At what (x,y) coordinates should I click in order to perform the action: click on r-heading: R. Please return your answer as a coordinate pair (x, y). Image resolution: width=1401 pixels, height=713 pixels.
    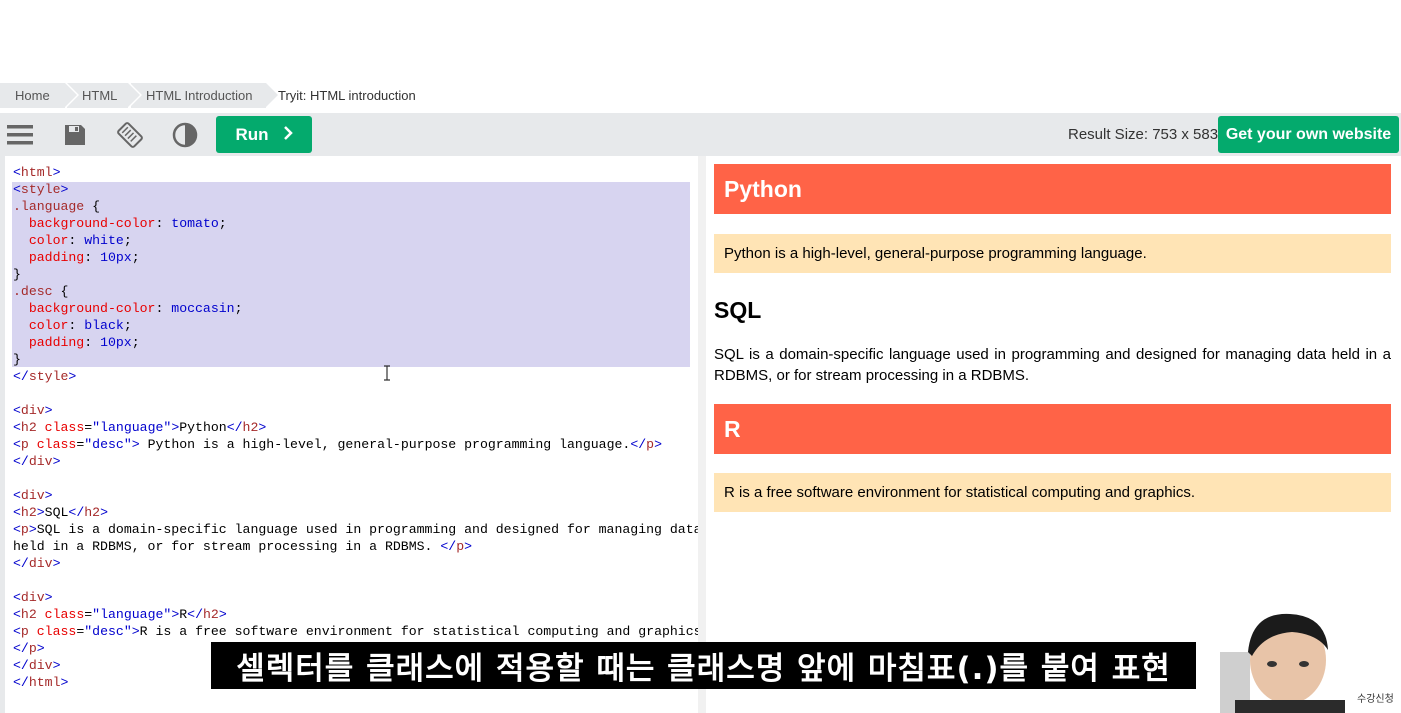
    Looking at the image, I should click on (1052, 429).